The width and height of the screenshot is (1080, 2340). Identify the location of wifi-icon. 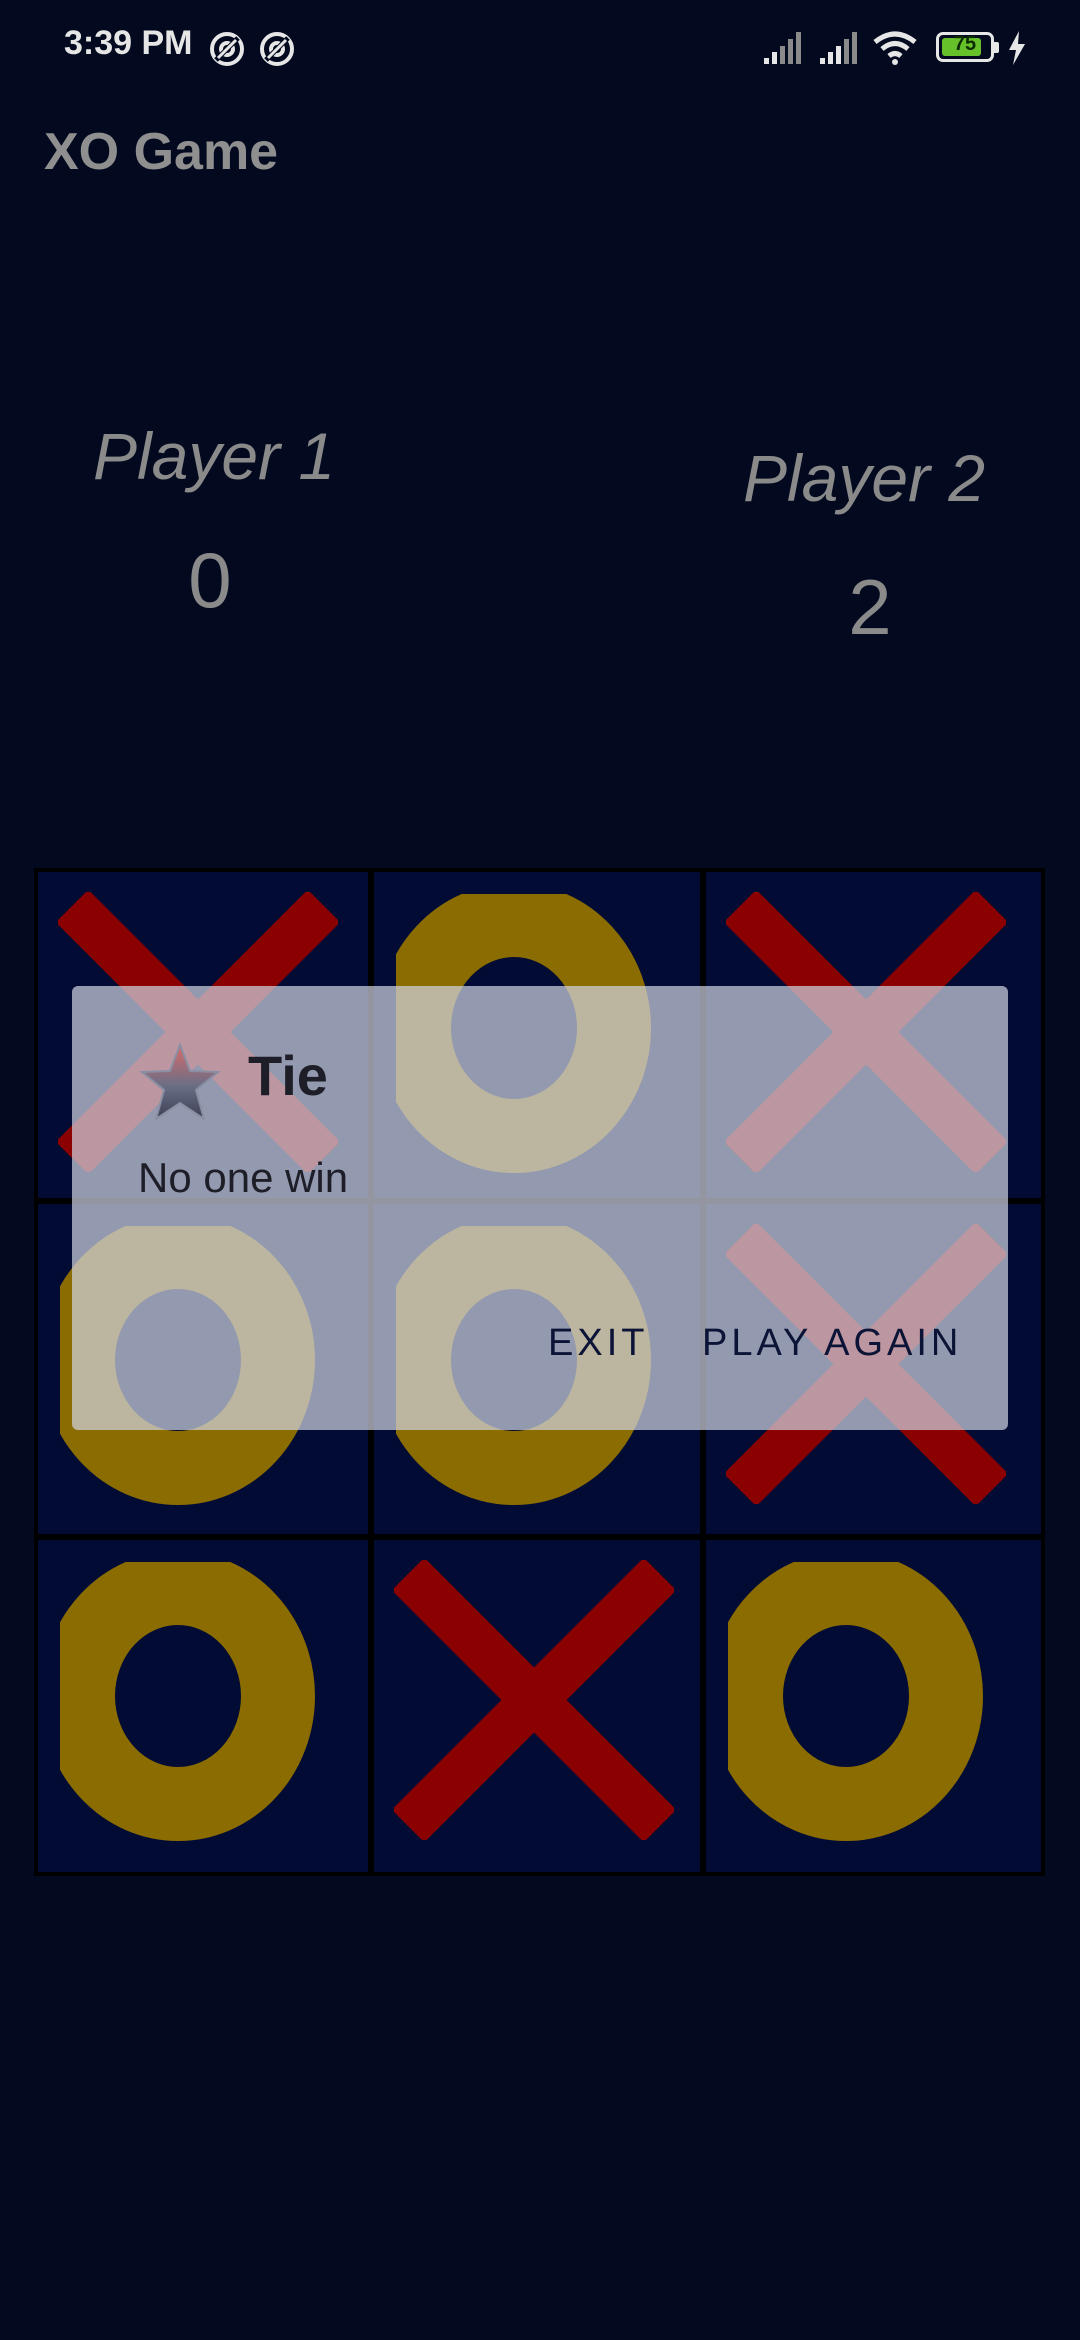
(895, 48).